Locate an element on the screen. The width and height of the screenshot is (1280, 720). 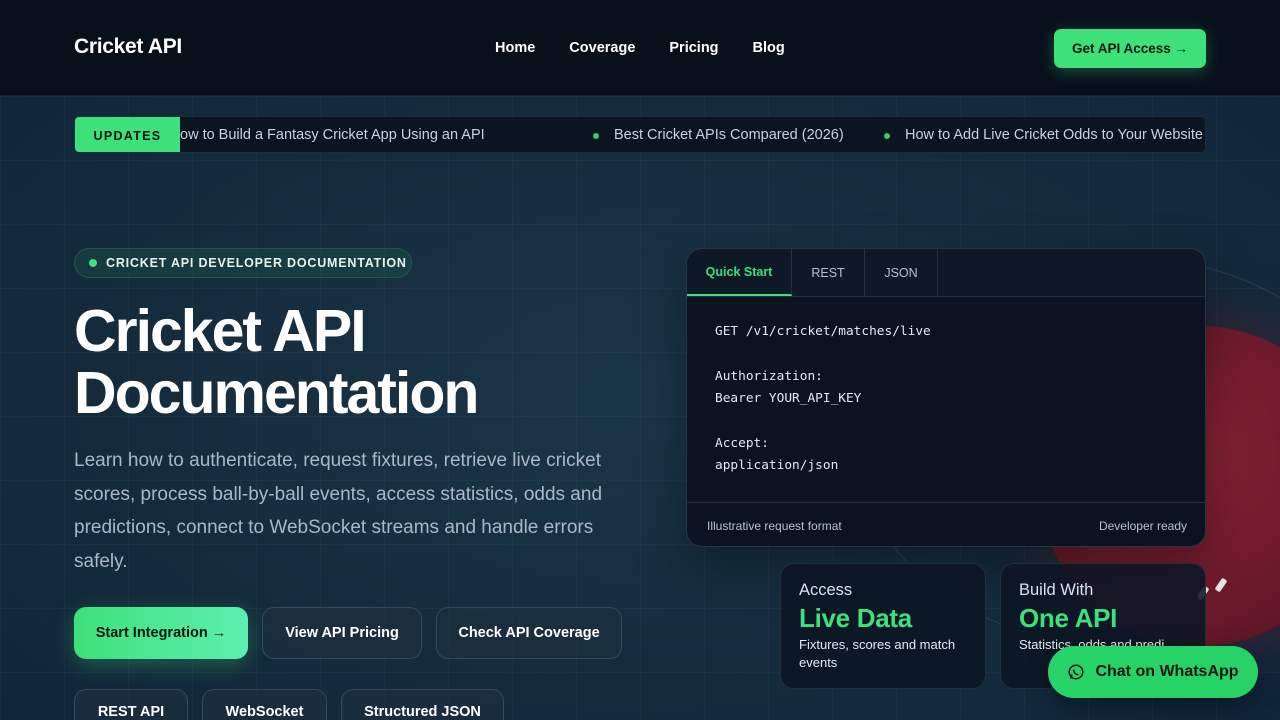
get-api-access-button: Get API Access → is located at coordinates (1130, 48).